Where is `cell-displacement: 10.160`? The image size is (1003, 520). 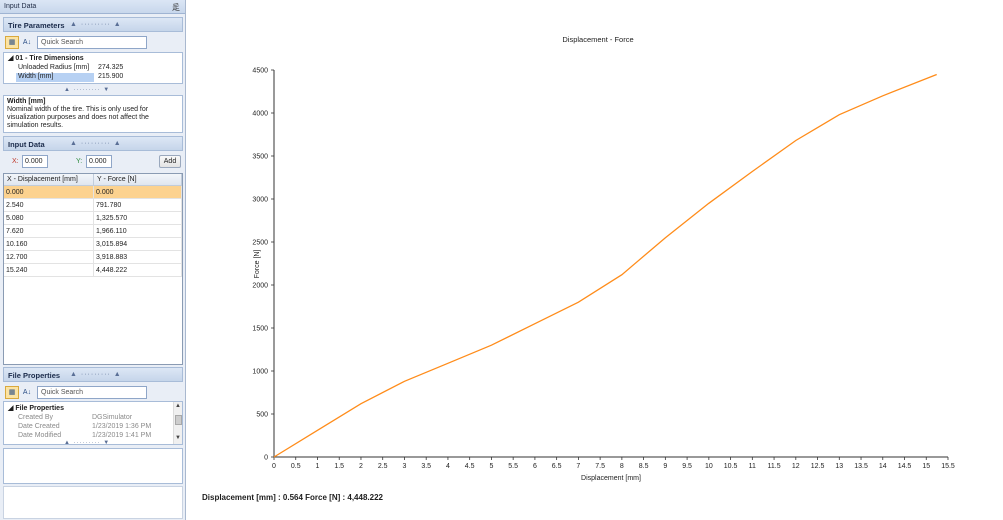 cell-displacement: 10.160 is located at coordinates (49, 244).